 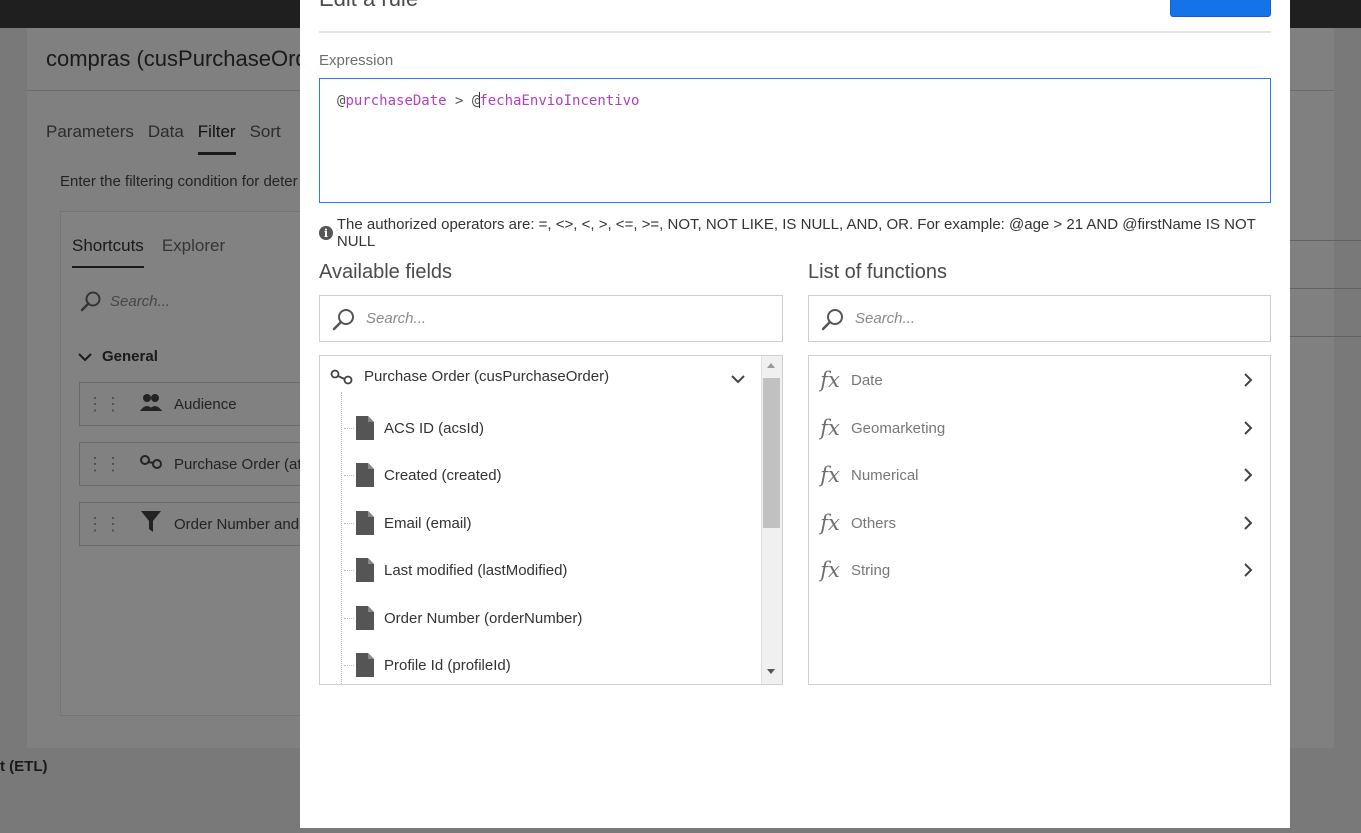 I want to click on info-icon: i, so click(x=326, y=233).